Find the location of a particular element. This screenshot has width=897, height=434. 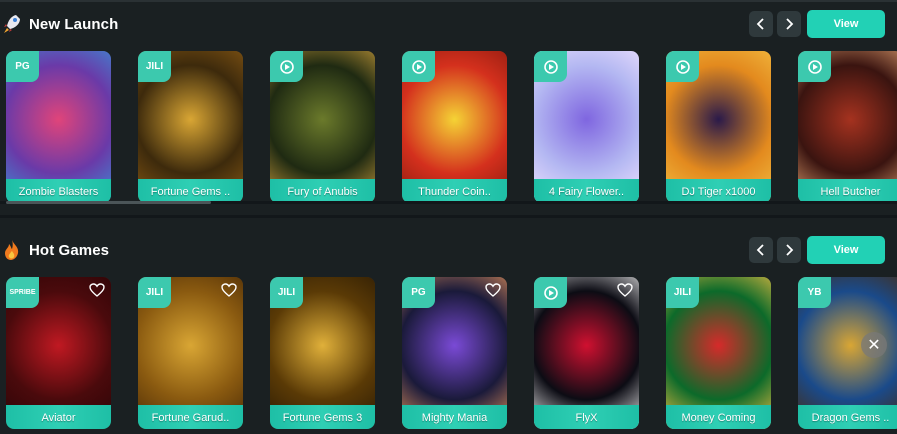

rocket-icon is located at coordinates (12, 24).